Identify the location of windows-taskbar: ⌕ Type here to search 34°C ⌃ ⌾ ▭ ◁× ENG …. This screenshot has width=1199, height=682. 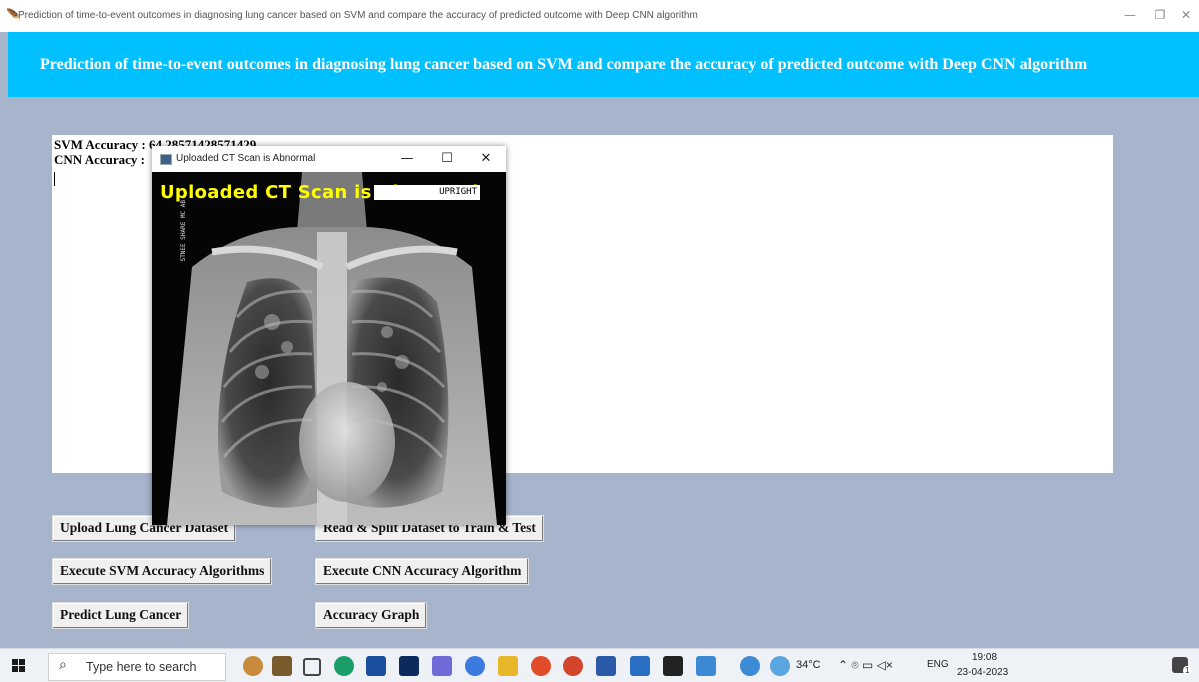
(599, 665).